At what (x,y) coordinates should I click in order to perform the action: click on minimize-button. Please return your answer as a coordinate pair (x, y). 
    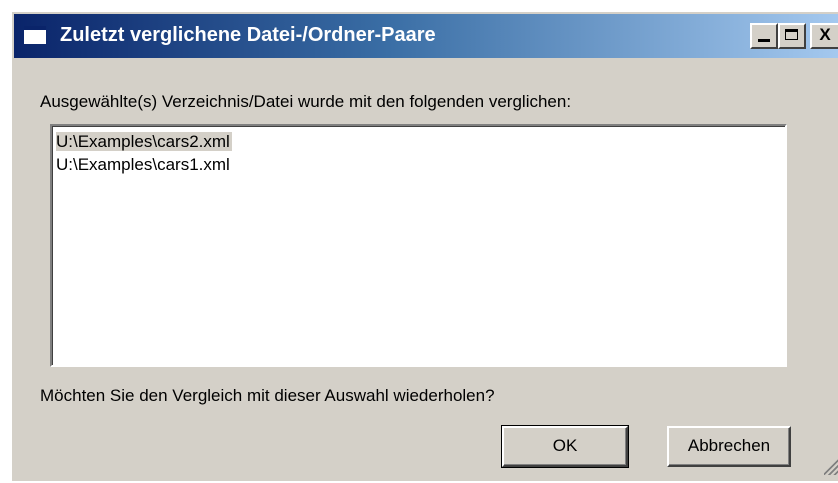
    Looking at the image, I should click on (764, 36).